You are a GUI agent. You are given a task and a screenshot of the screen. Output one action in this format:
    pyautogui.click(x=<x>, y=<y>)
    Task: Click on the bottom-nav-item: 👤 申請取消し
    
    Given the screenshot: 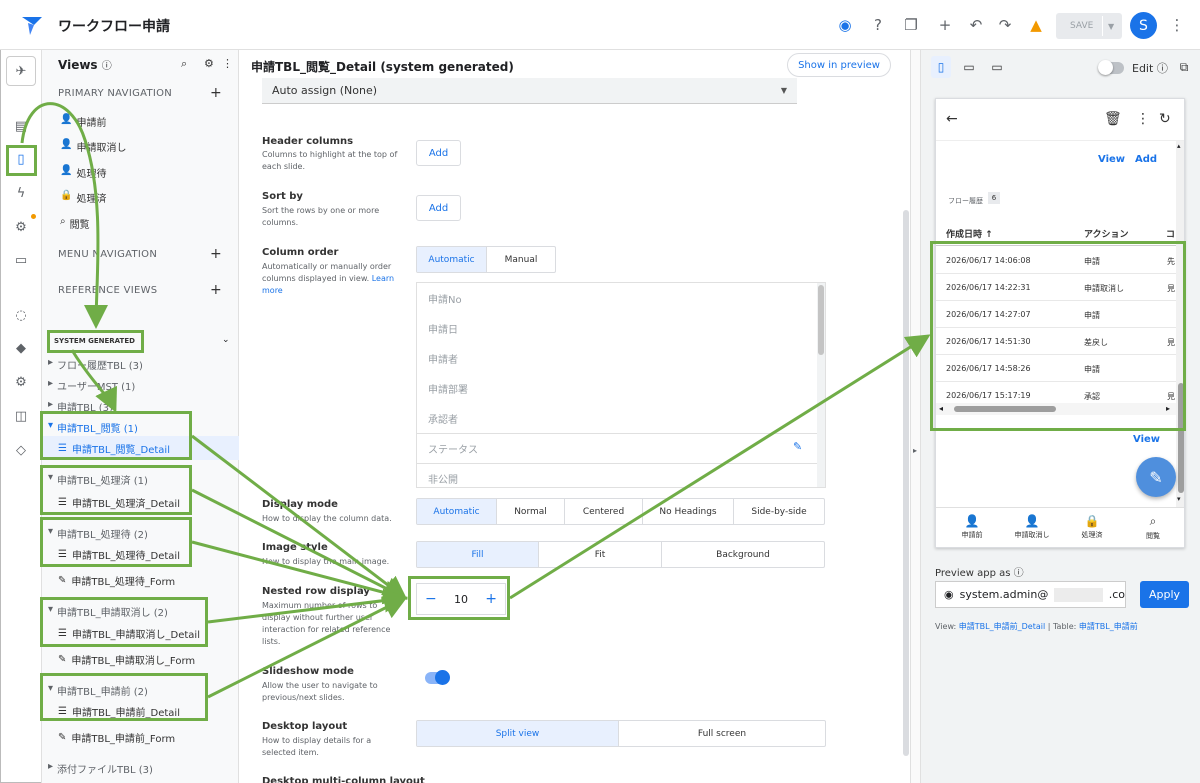 What is the action you would take?
    pyautogui.click(x=1032, y=527)
    